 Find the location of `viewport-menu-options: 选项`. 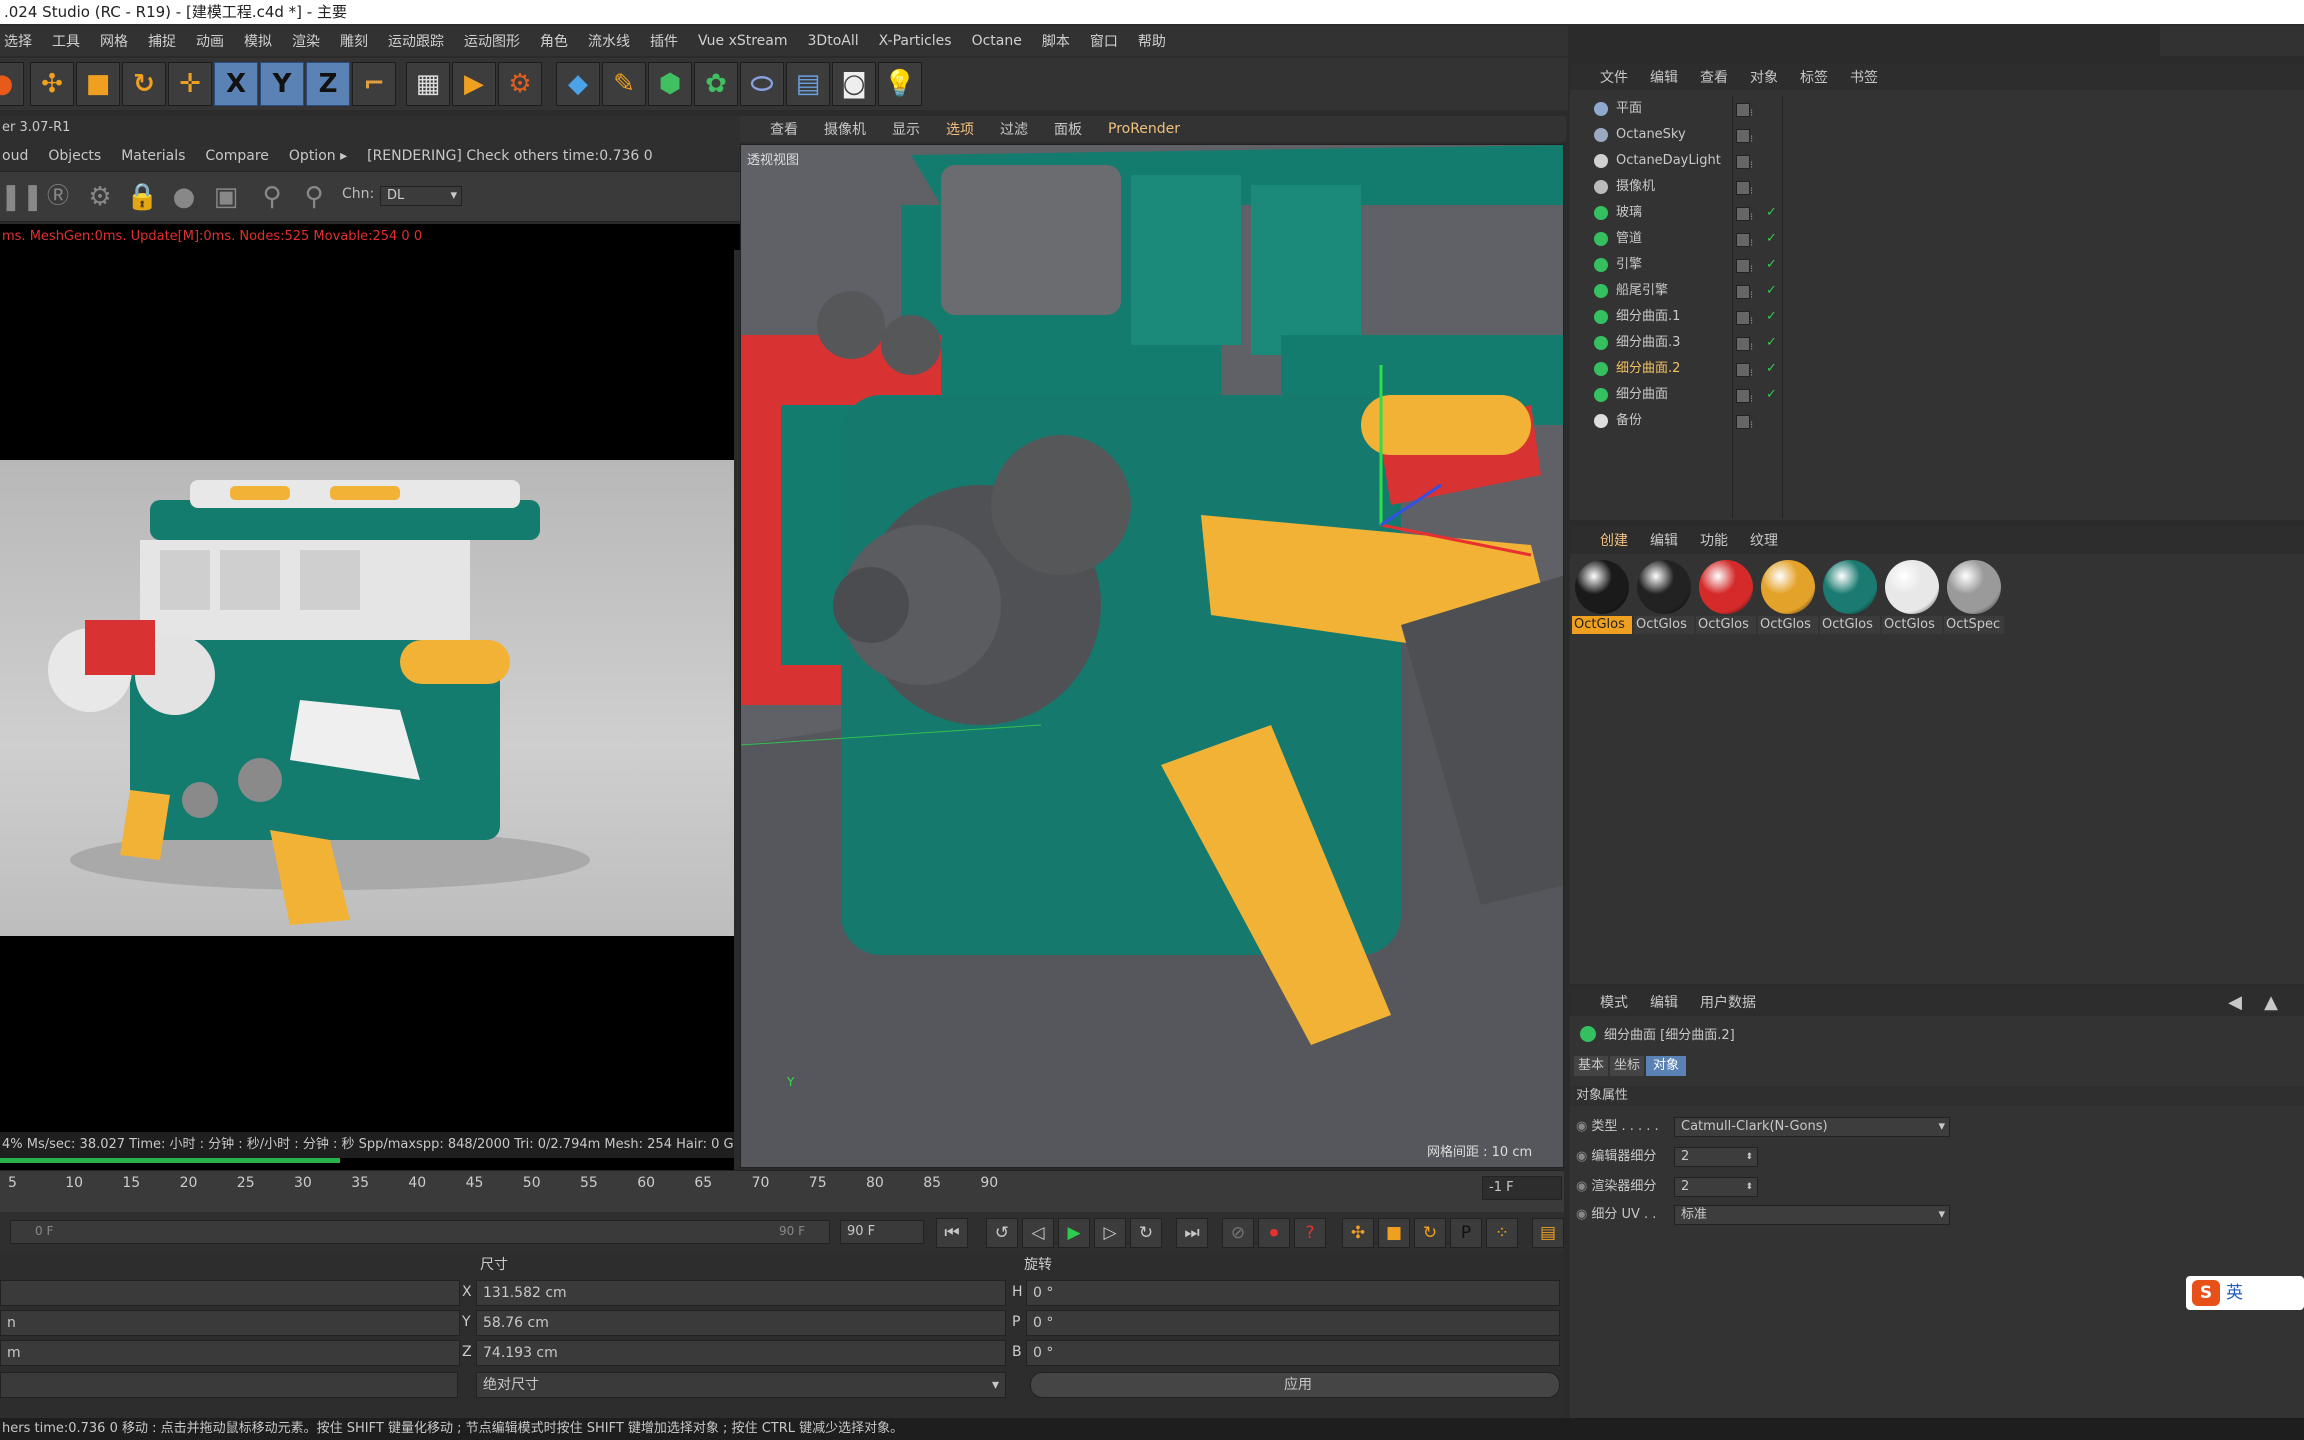

viewport-menu-options: 选项 is located at coordinates (960, 129).